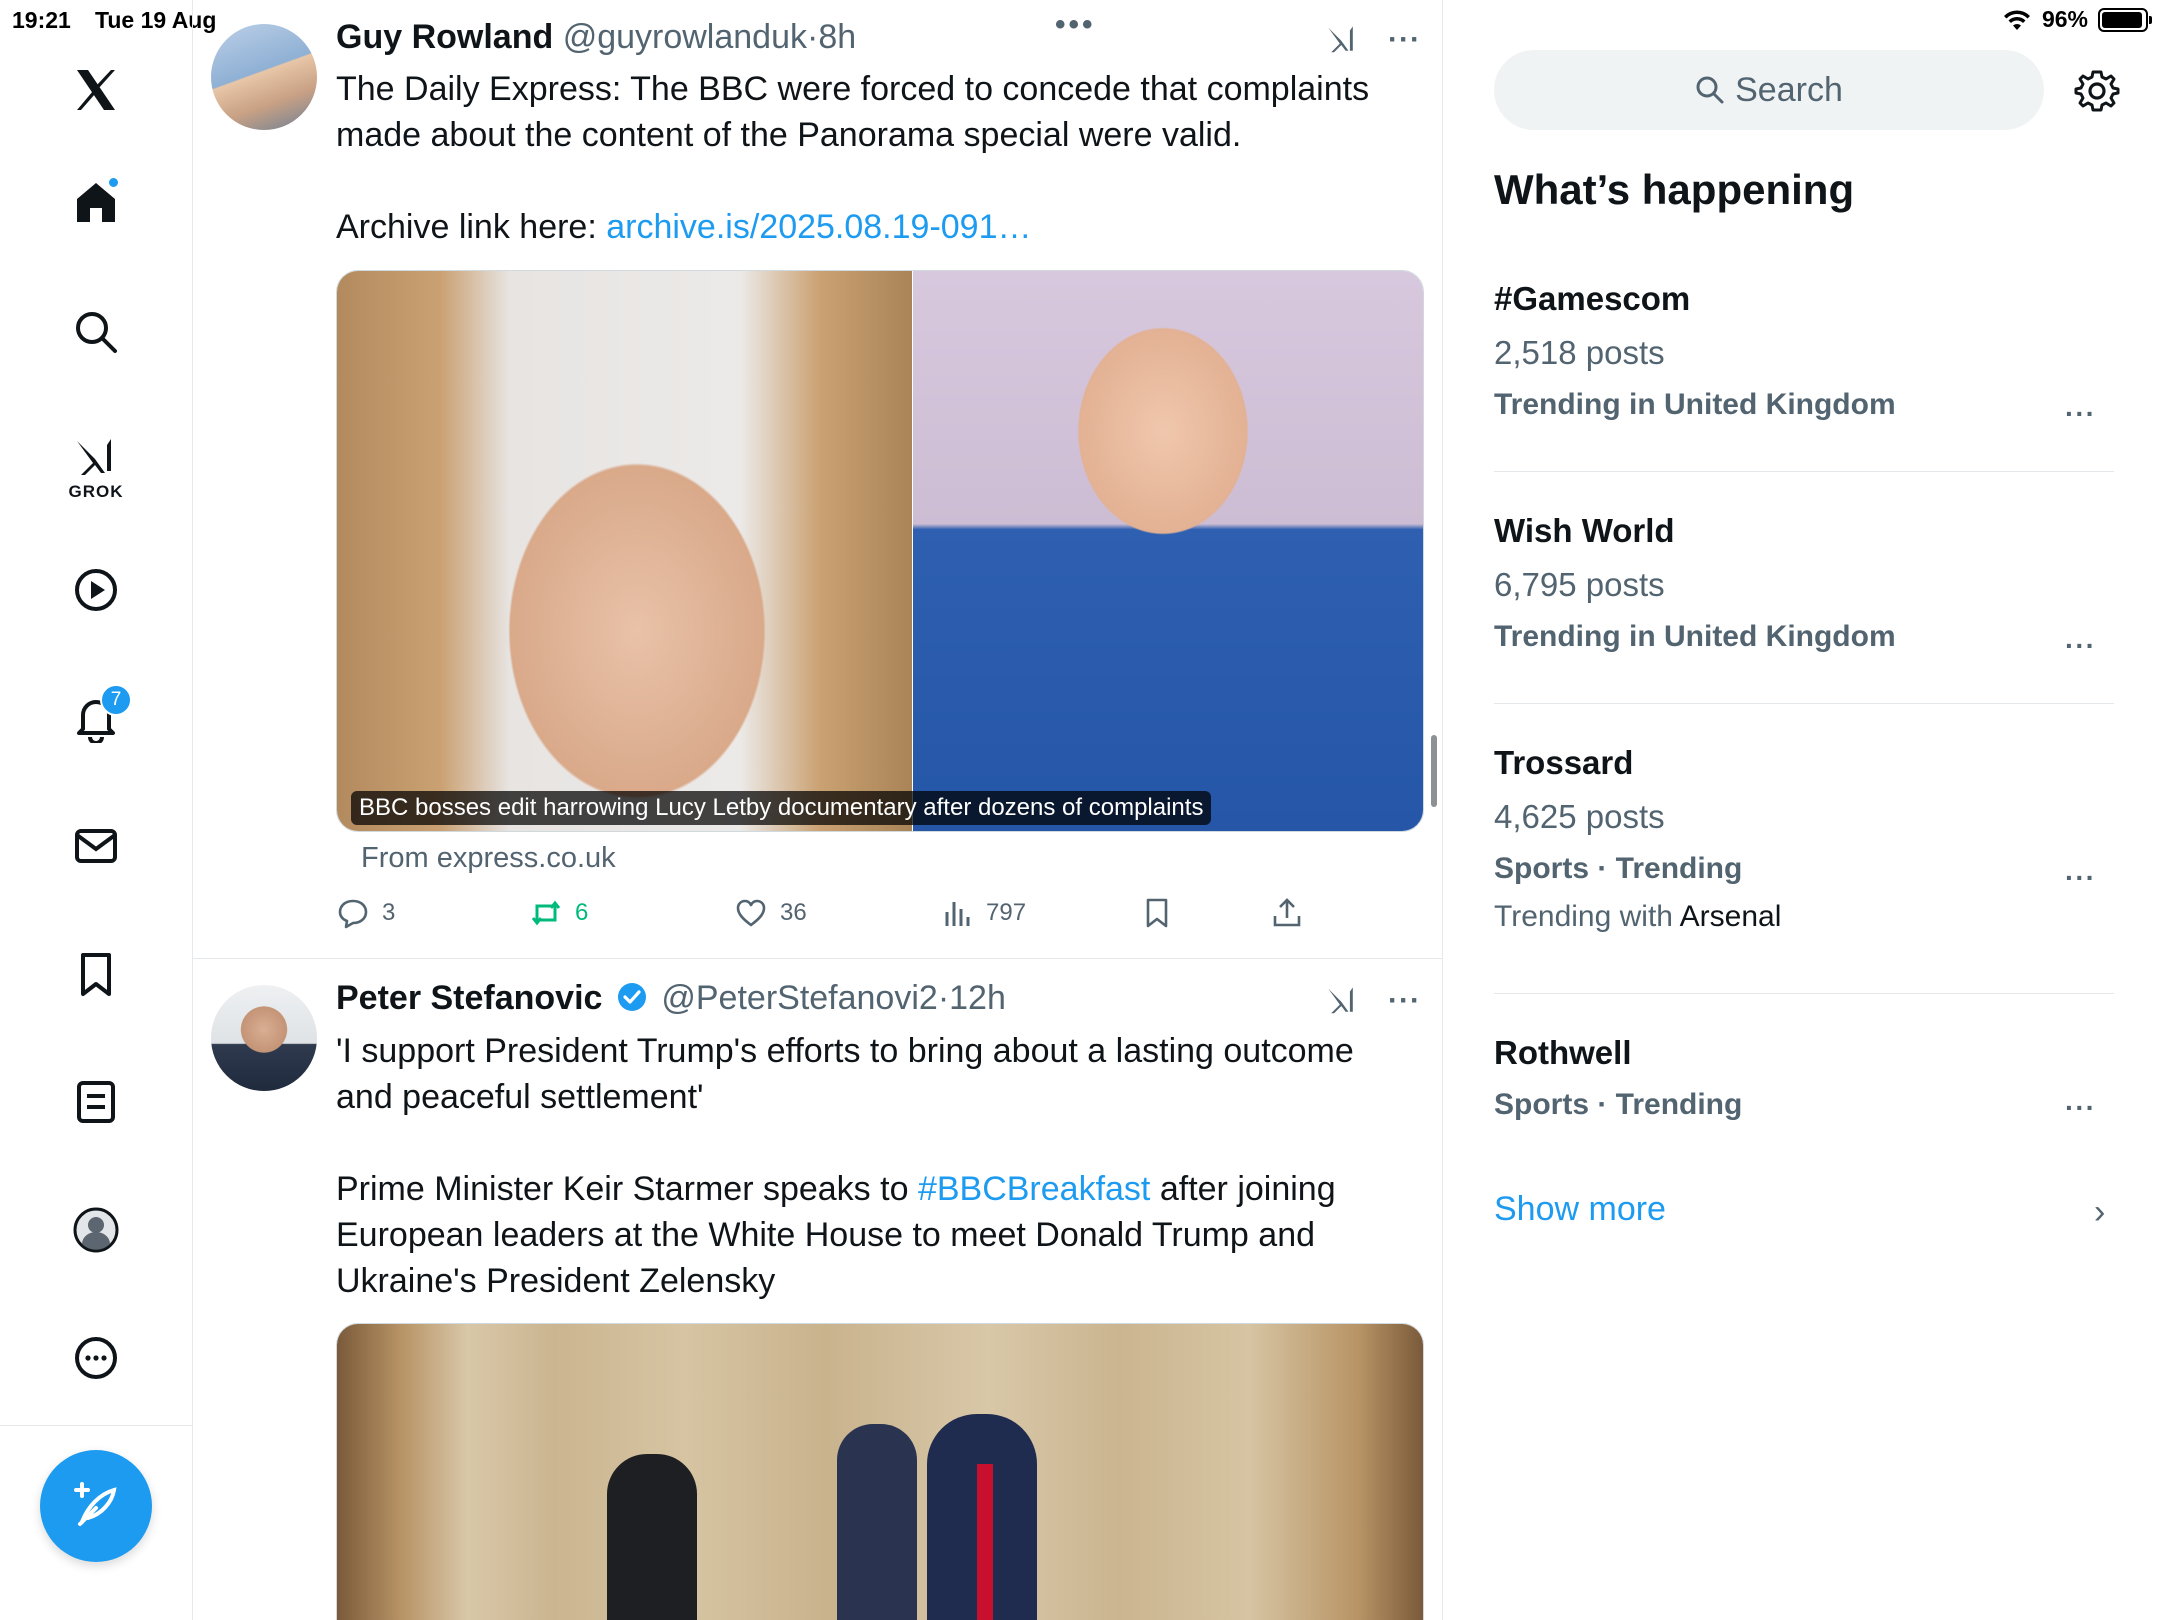 This screenshot has height=1620, width=2160. I want to click on trend-post-count: 2,518 posts, so click(1579, 352).